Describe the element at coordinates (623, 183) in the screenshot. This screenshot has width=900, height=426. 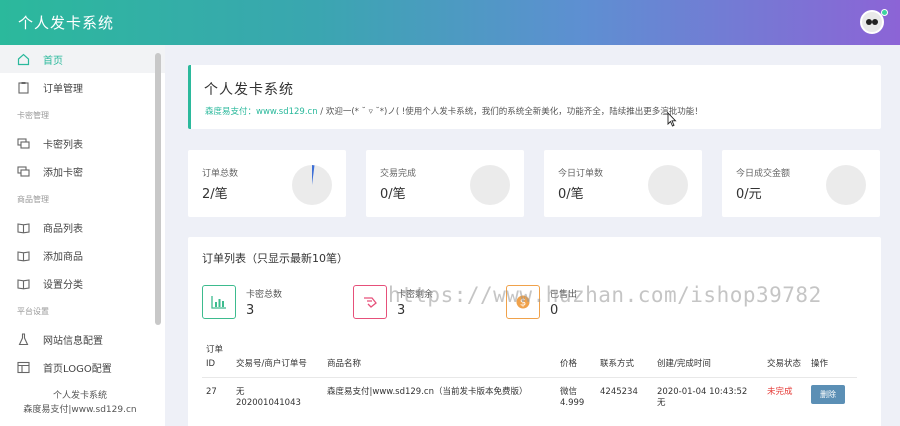
I see `stat-card-today-orders: 今日订单数 0/笔` at that location.